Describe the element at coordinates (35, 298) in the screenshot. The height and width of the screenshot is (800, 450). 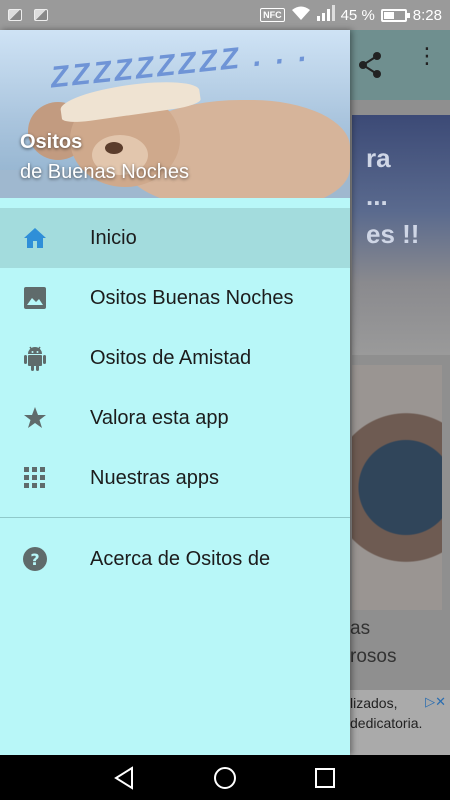
I see `image-icon` at that location.